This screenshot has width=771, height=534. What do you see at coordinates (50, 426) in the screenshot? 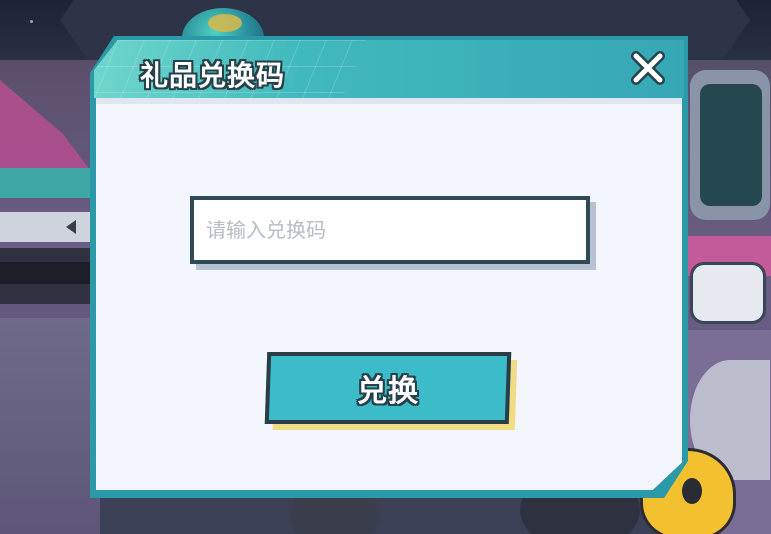
I see `left-floor` at bounding box center [50, 426].